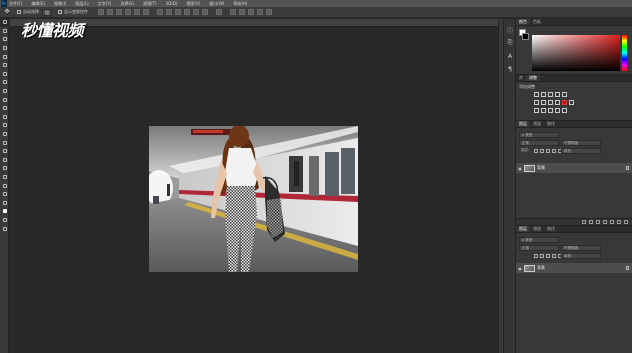  What do you see at coordinates (253, 199) in the screenshot?
I see `document-image` at bounding box center [253, 199].